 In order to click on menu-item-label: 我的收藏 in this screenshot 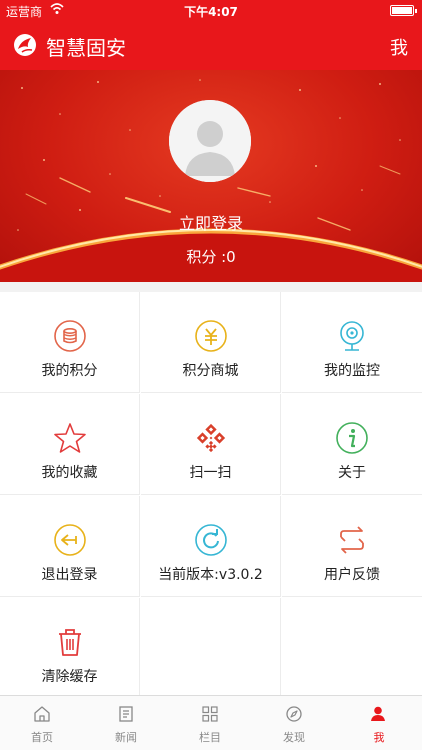, I will do `click(69, 473)`.